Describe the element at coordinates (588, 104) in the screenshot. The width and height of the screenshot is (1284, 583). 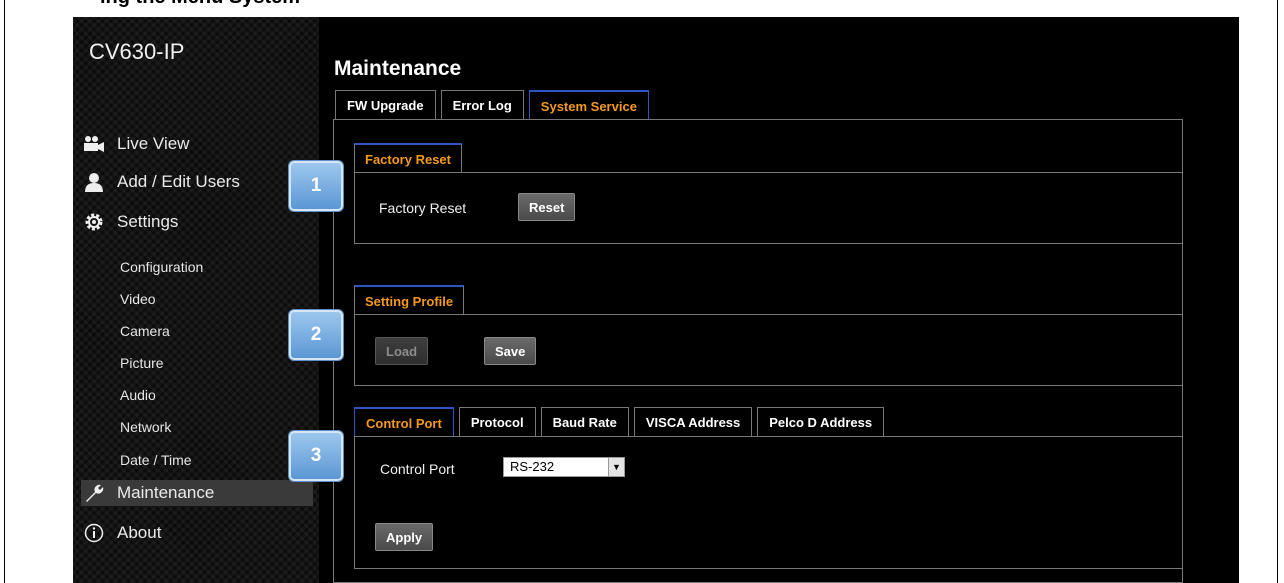
I see `tab-system-service: System Service` at that location.